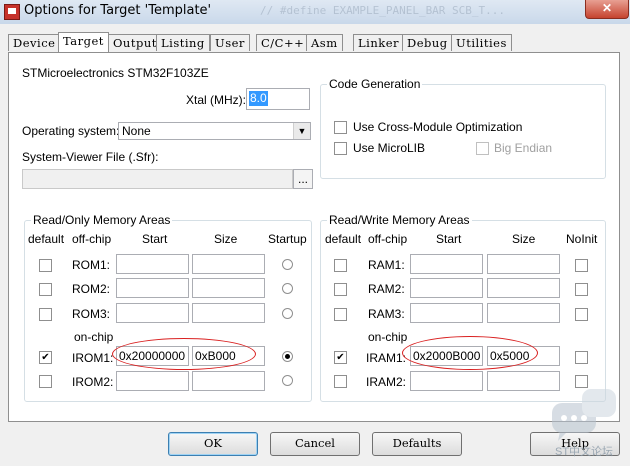 The width and height of the screenshot is (630, 466). Describe the element at coordinates (45, 381) in the screenshot. I see `irom2-default-checkbox` at that location.